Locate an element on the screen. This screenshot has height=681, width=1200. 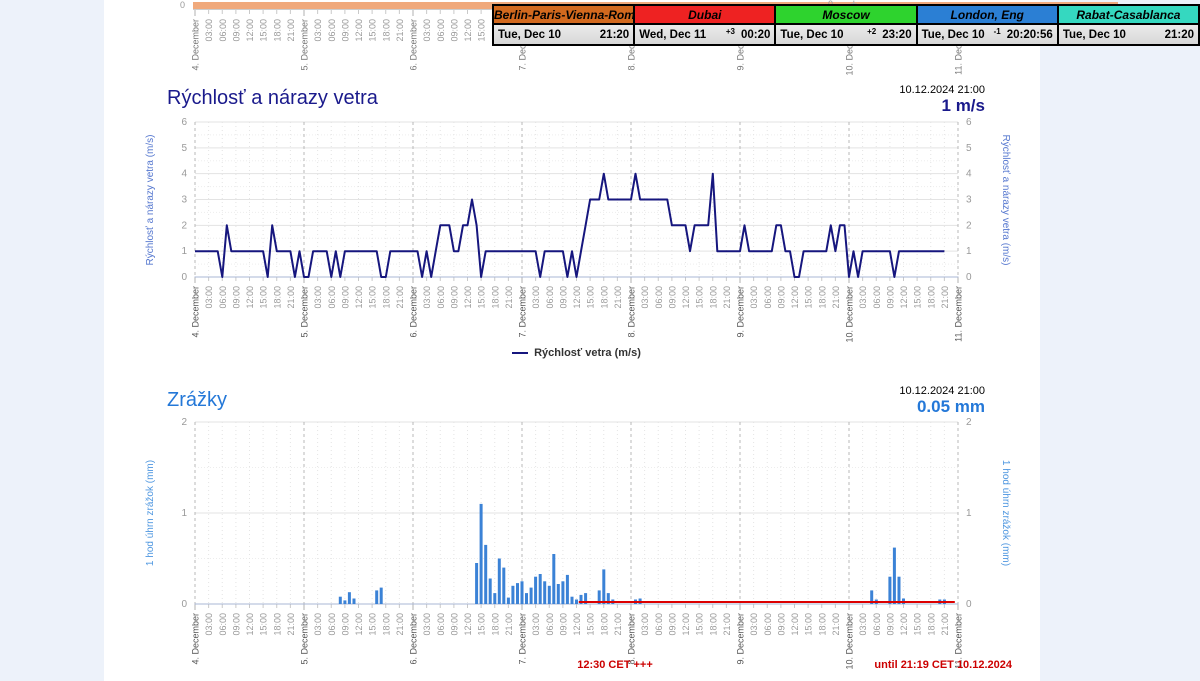
svg-text: 4 is located at coordinates (184, 174).